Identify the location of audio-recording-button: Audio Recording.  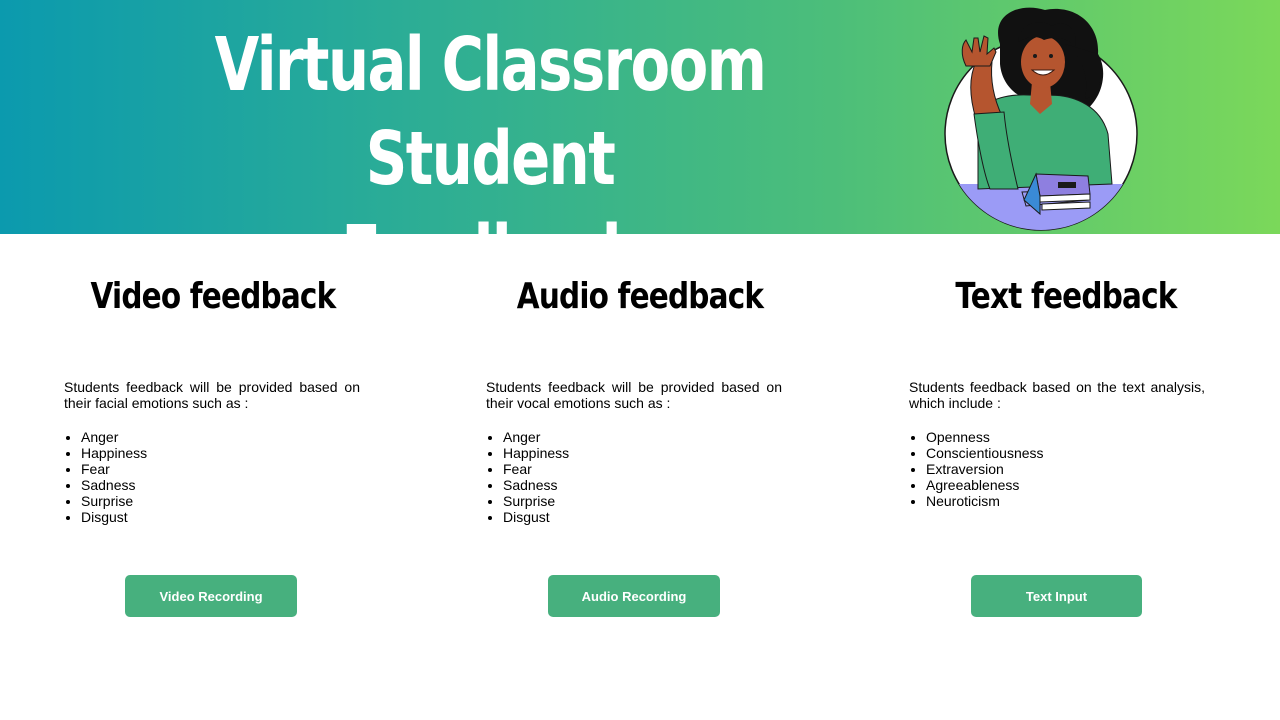
(634, 596).